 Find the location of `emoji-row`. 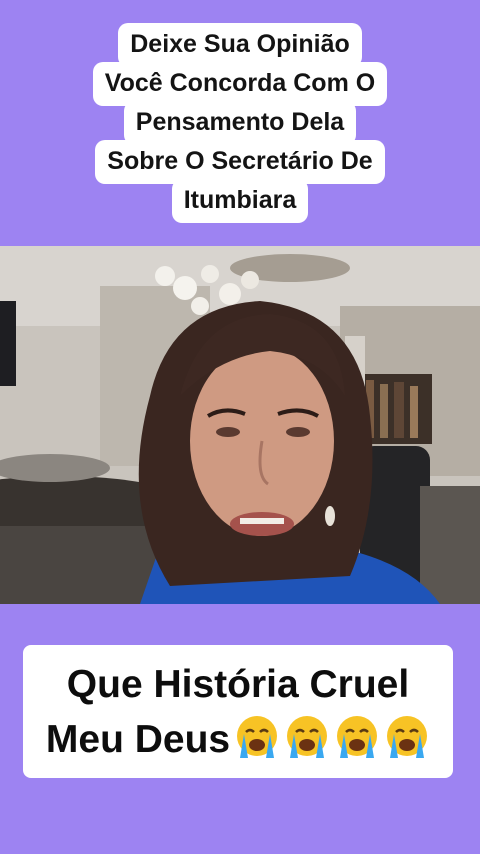

emoji-row is located at coordinates (332, 737).